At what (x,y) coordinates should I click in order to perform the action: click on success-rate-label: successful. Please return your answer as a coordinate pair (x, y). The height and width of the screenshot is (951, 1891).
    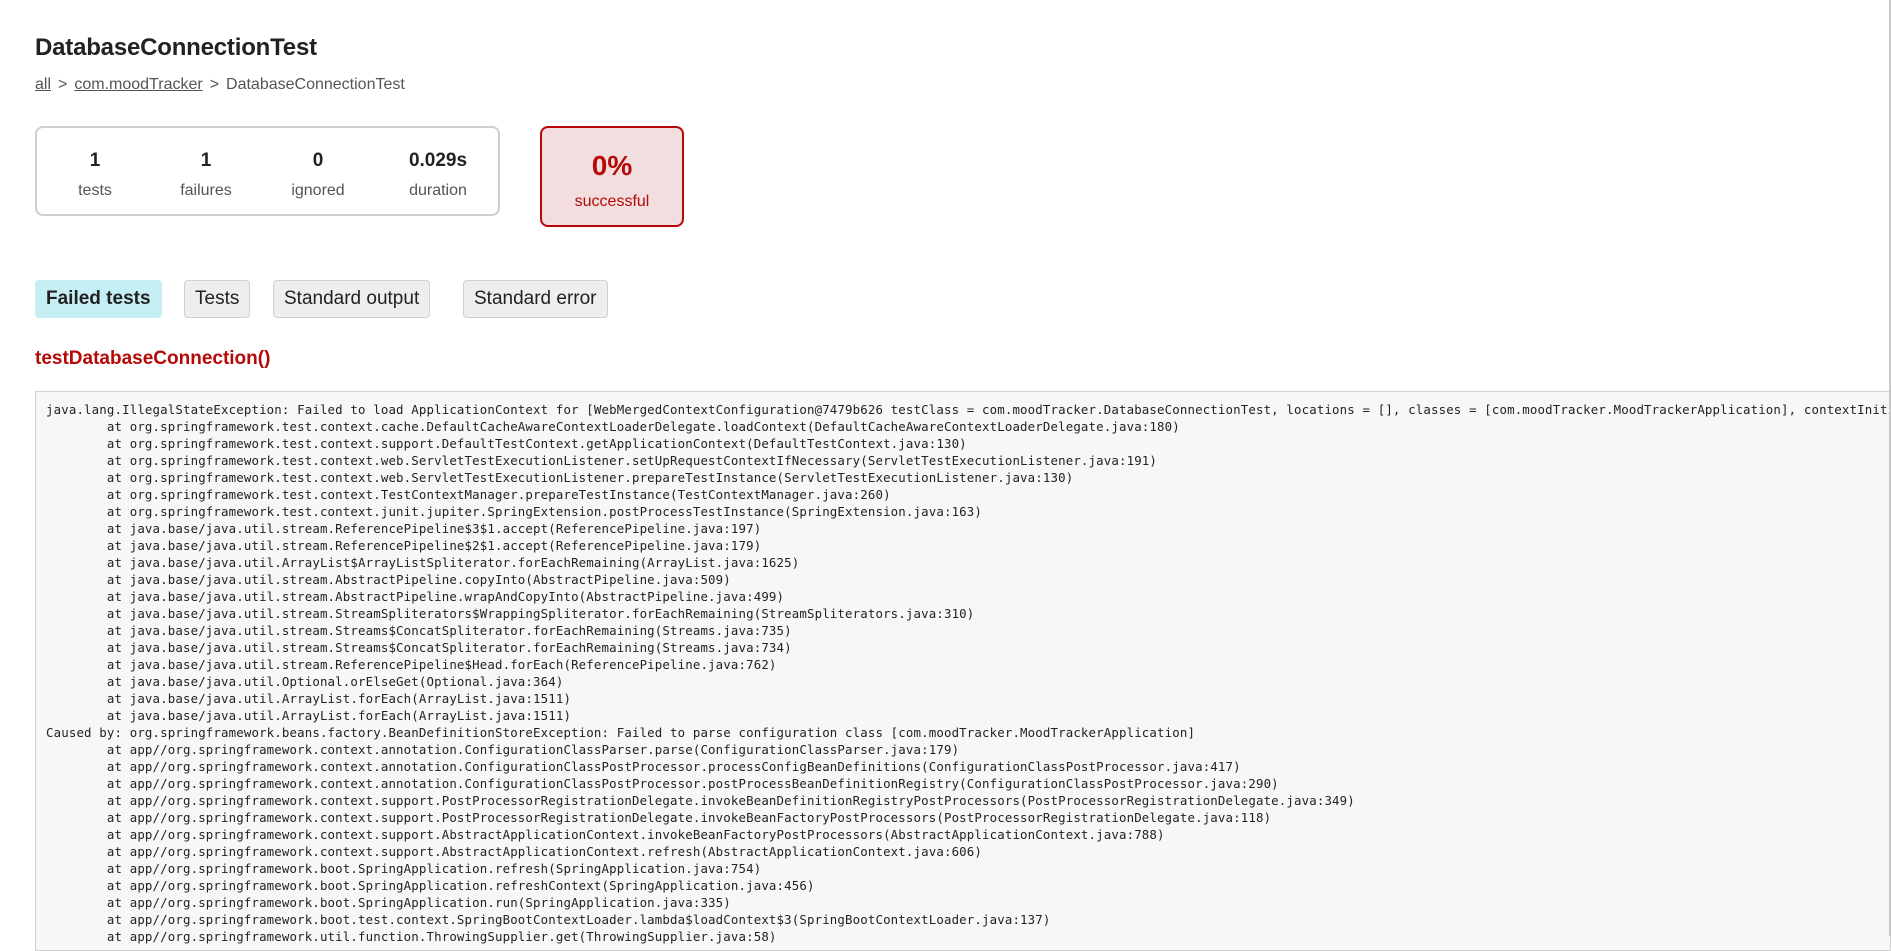
    Looking at the image, I should click on (612, 201).